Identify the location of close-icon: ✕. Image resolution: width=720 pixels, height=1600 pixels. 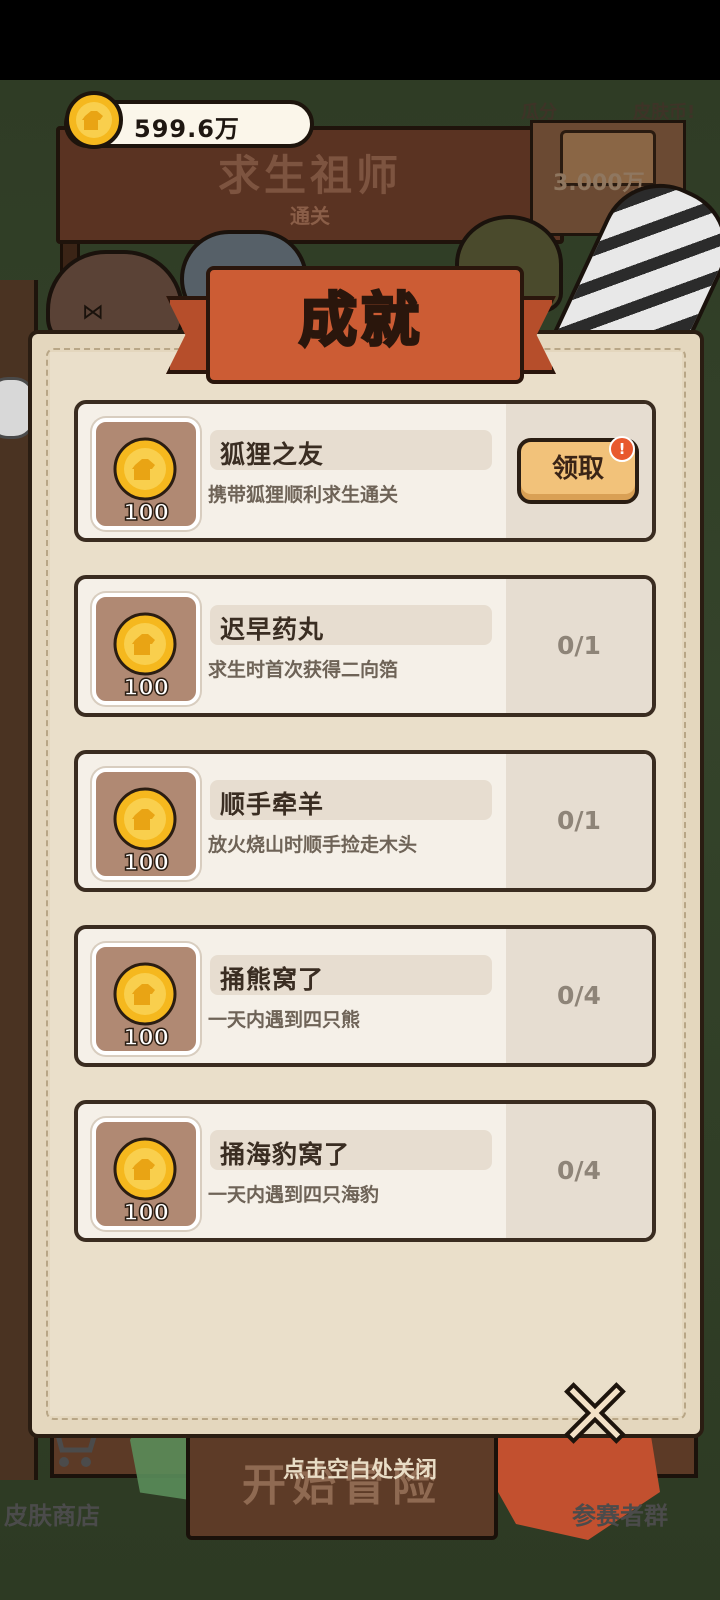
(595, 1415).